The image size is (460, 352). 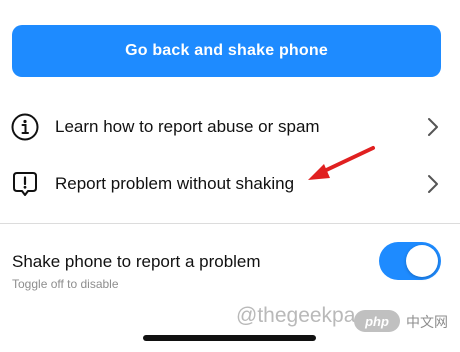 I want to click on section-divider, so click(x=230, y=223).